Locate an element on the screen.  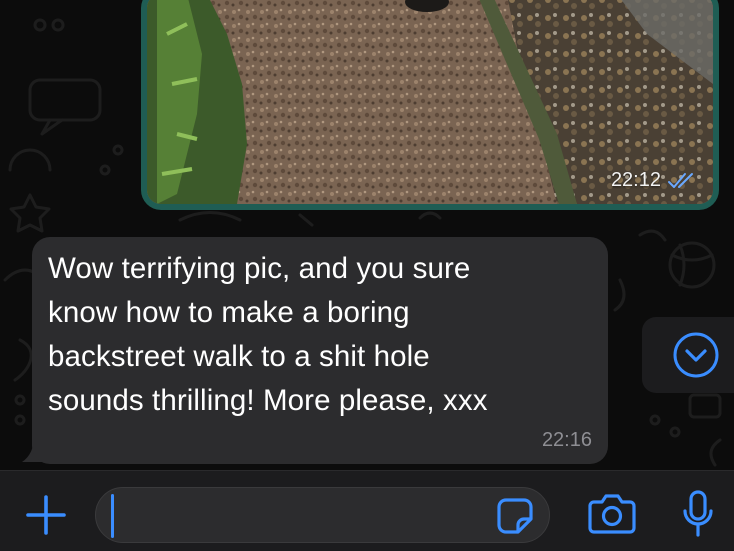
message-input is located at coordinates (304, 516).